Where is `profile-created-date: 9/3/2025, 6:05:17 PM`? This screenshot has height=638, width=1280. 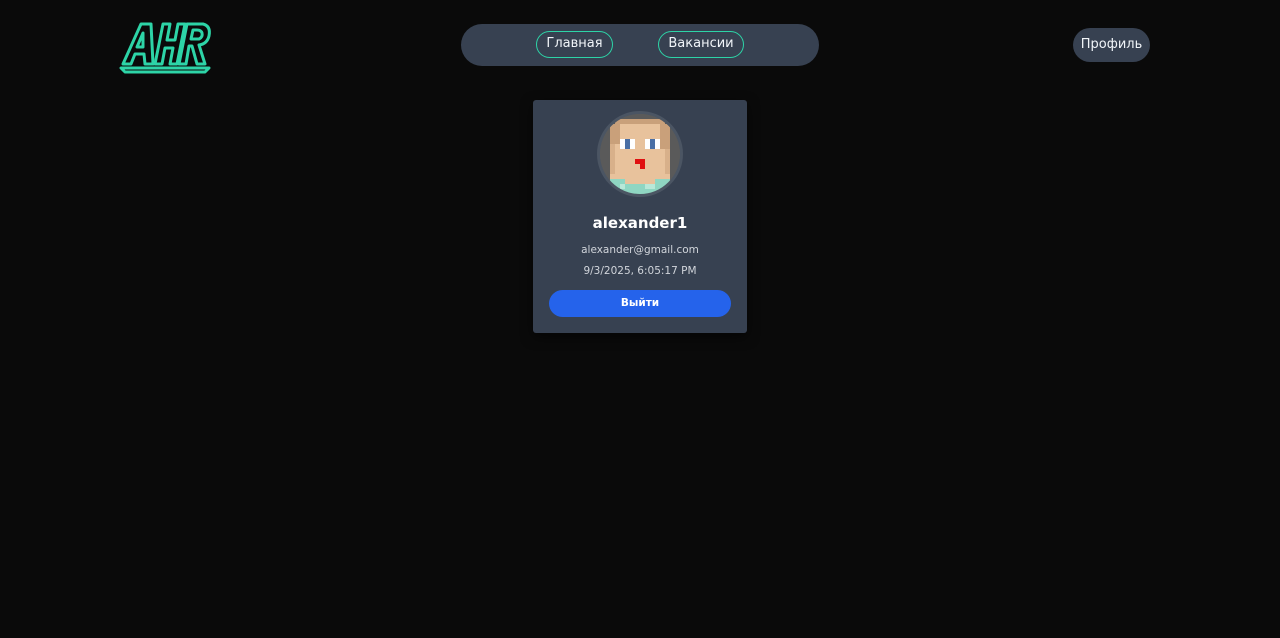
profile-created-date: 9/3/2025, 6:05:17 PM is located at coordinates (640, 271).